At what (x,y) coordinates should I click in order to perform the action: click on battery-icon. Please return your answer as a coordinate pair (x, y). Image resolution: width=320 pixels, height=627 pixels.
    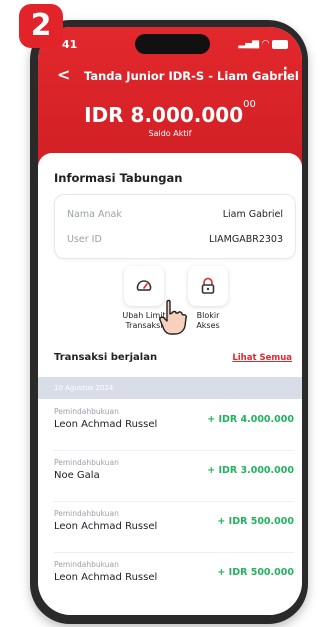
    Looking at the image, I should click on (280, 44).